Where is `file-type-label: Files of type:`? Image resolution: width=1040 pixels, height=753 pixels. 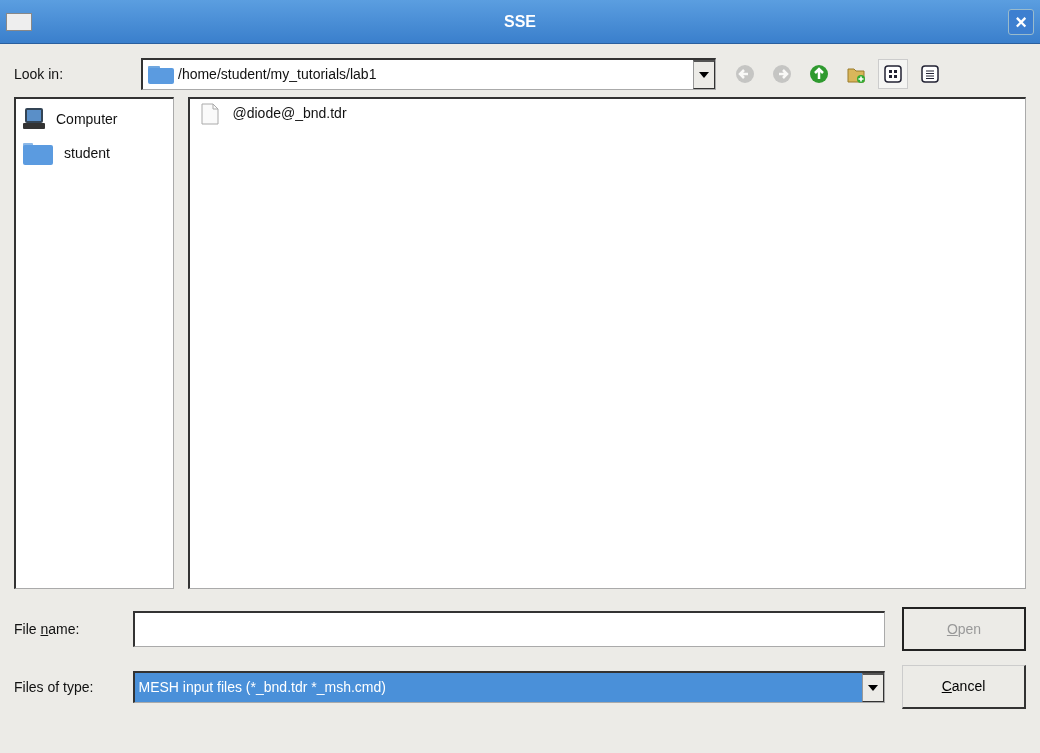 file-type-label: Files of type: is located at coordinates (54, 687).